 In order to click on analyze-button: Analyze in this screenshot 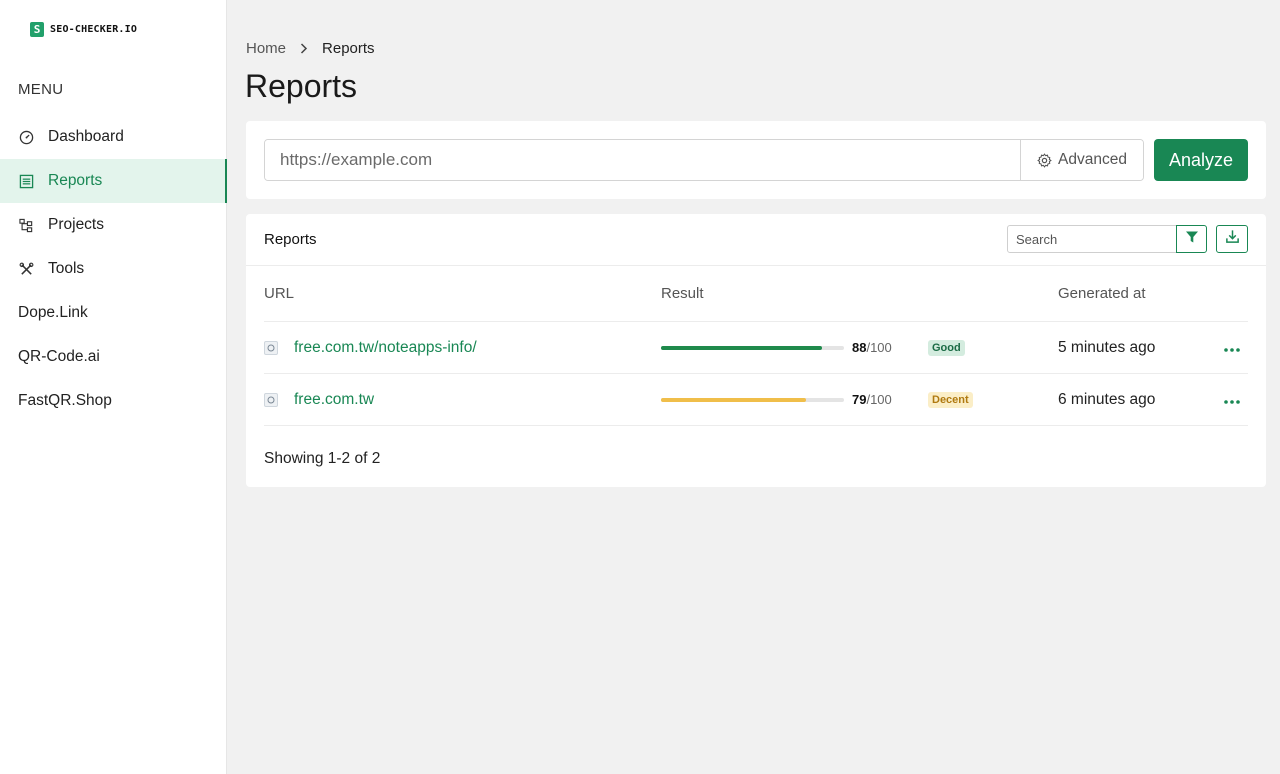, I will do `click(1201, 160)`.